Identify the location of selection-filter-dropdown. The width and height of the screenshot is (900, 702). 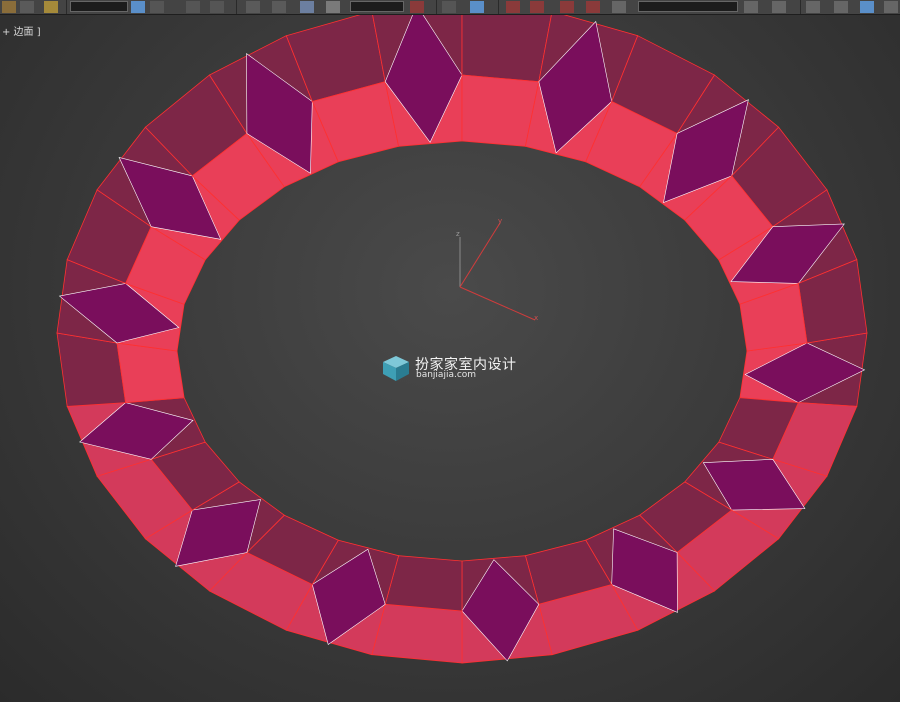
(99, 6).